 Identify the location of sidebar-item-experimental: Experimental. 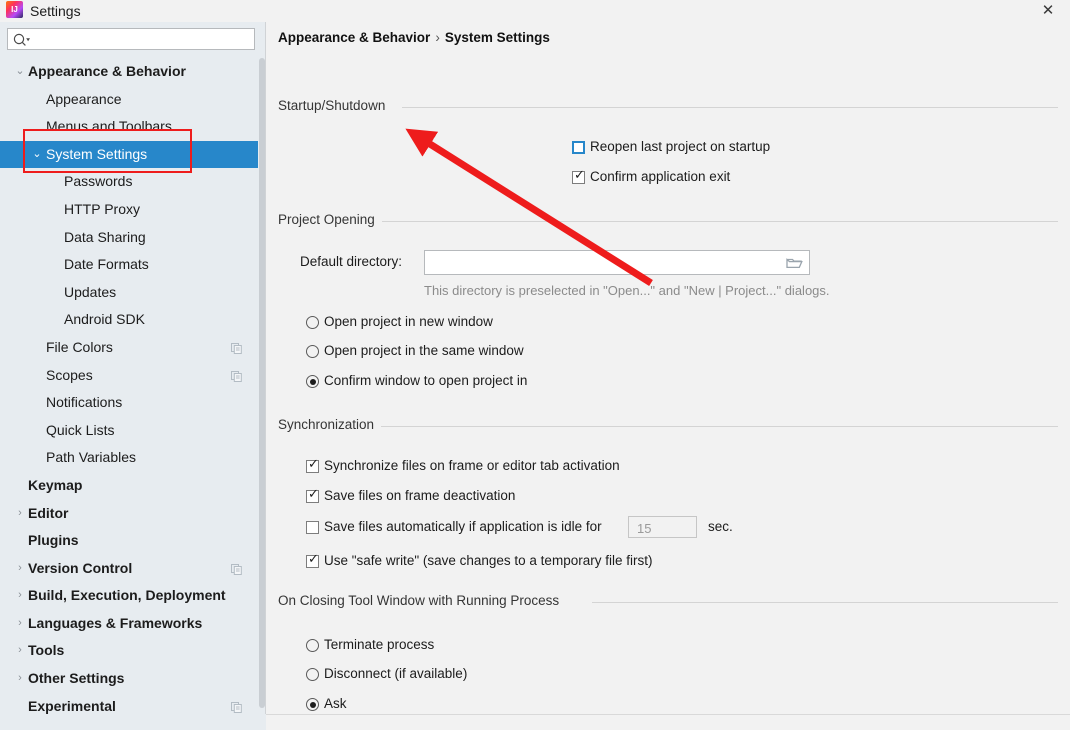
(129, 703).